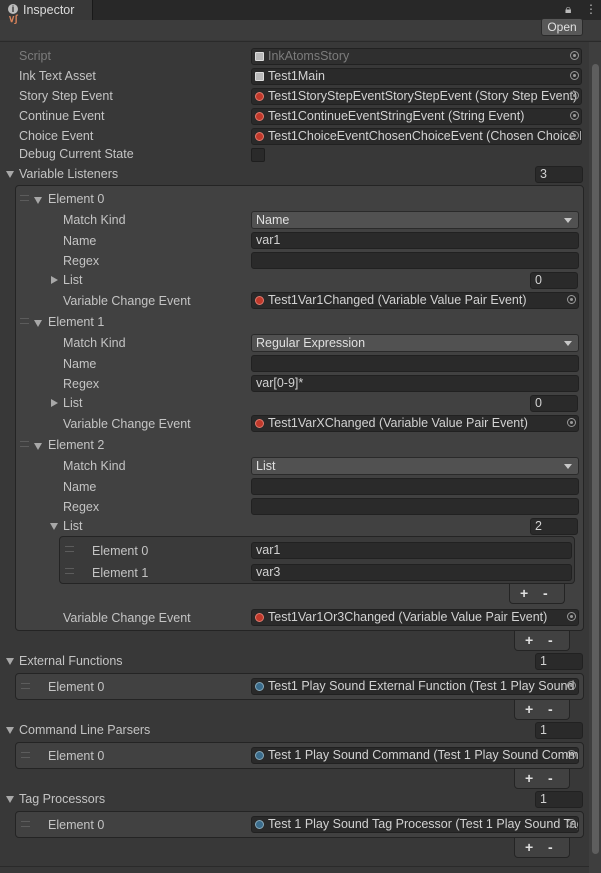 The image size is (601, 873). I want to click on list-item-input: var3, so click(411, 572).